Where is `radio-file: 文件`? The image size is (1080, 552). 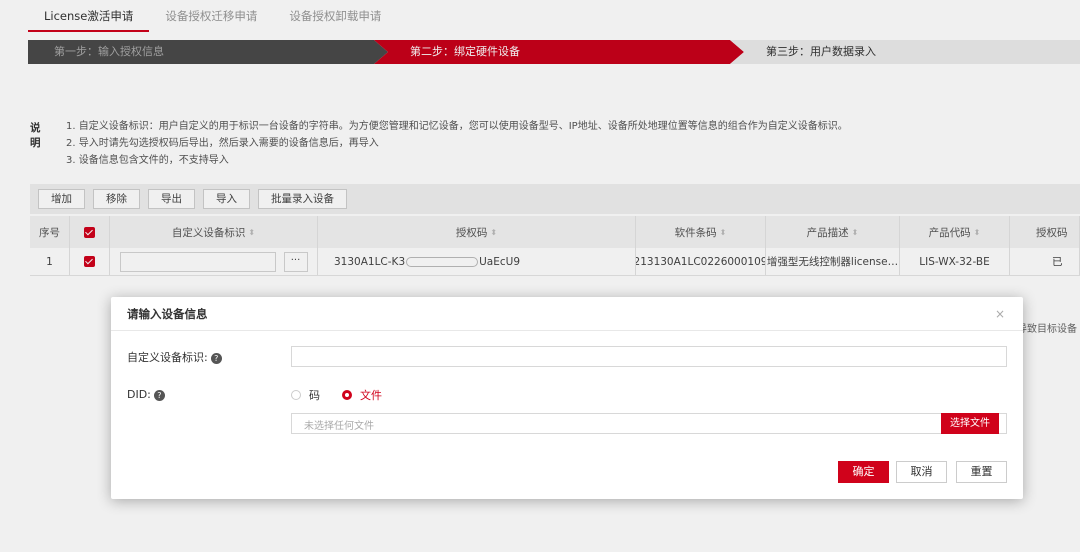
radio-file: 文件 is located at coordinates (362, 395).